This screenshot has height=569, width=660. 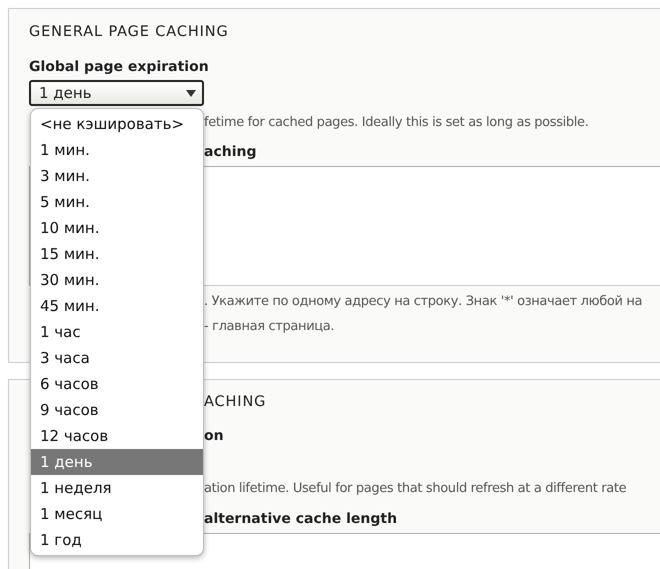 What do you see at coordinates (117, 280) in the screenshot?
I see `dropdown-option: 30 мин.` at bounding box center [117, 280].